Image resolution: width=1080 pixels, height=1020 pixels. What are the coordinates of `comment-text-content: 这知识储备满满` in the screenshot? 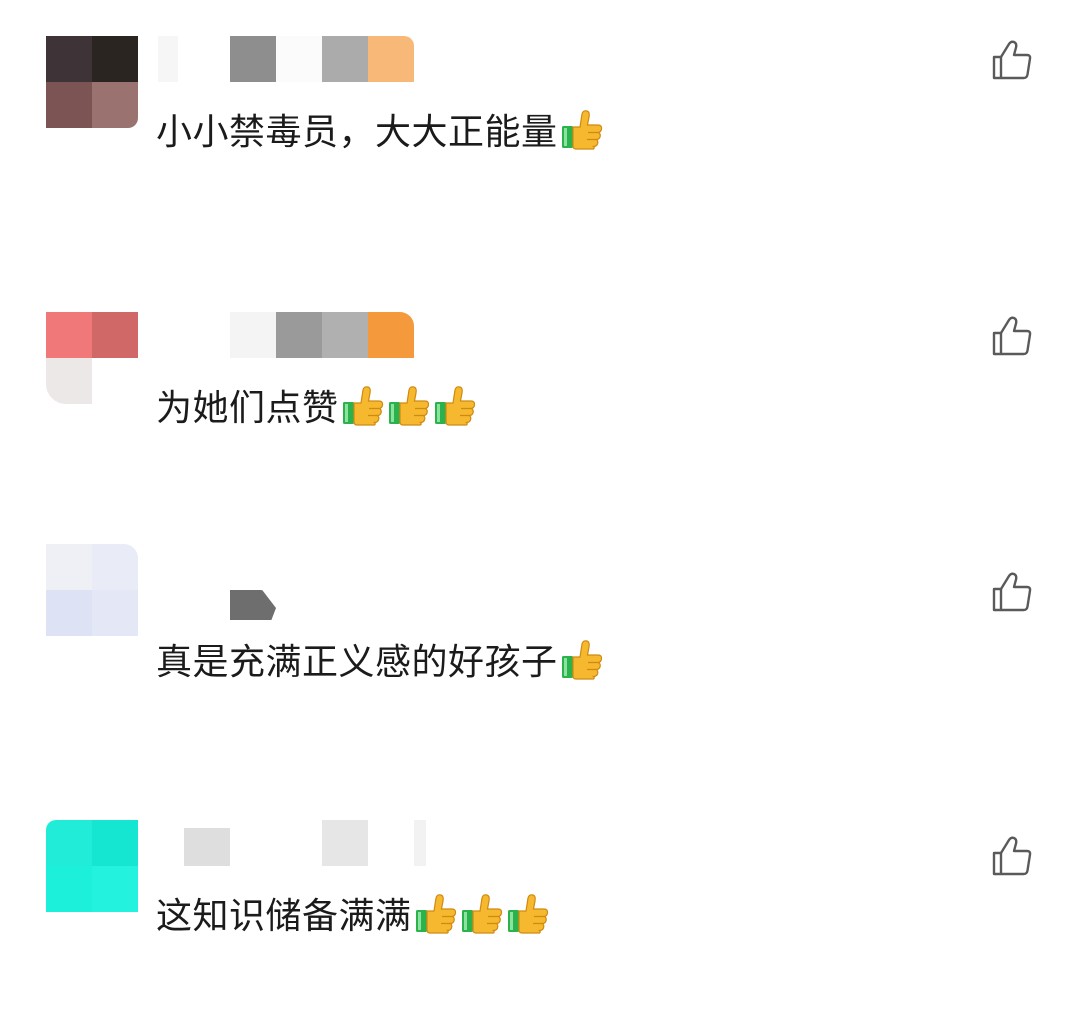 It's located at (284, 916).